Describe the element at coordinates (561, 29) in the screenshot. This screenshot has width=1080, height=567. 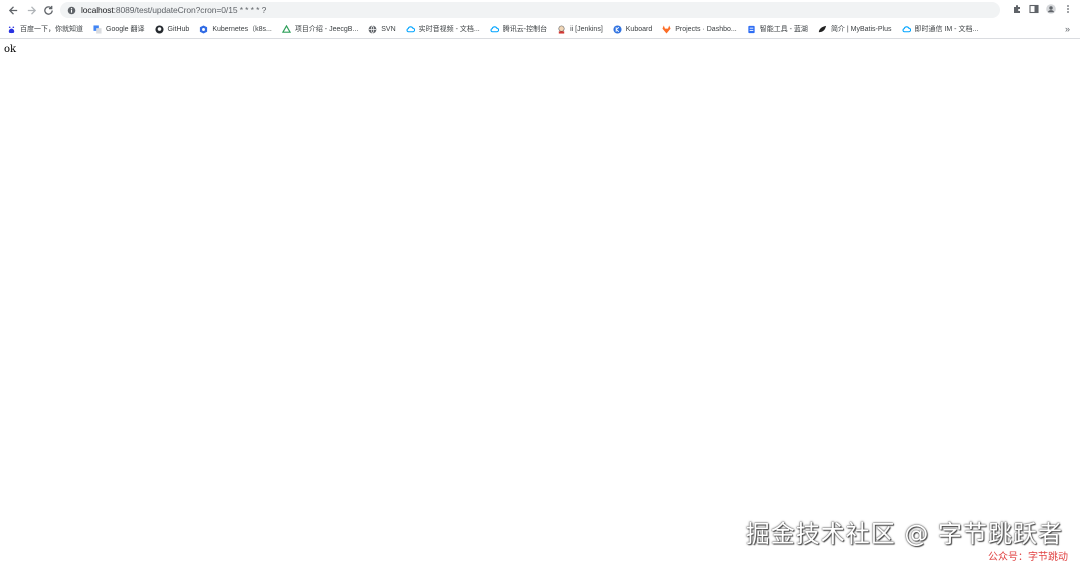
I see `jenkins-icon` at that location.